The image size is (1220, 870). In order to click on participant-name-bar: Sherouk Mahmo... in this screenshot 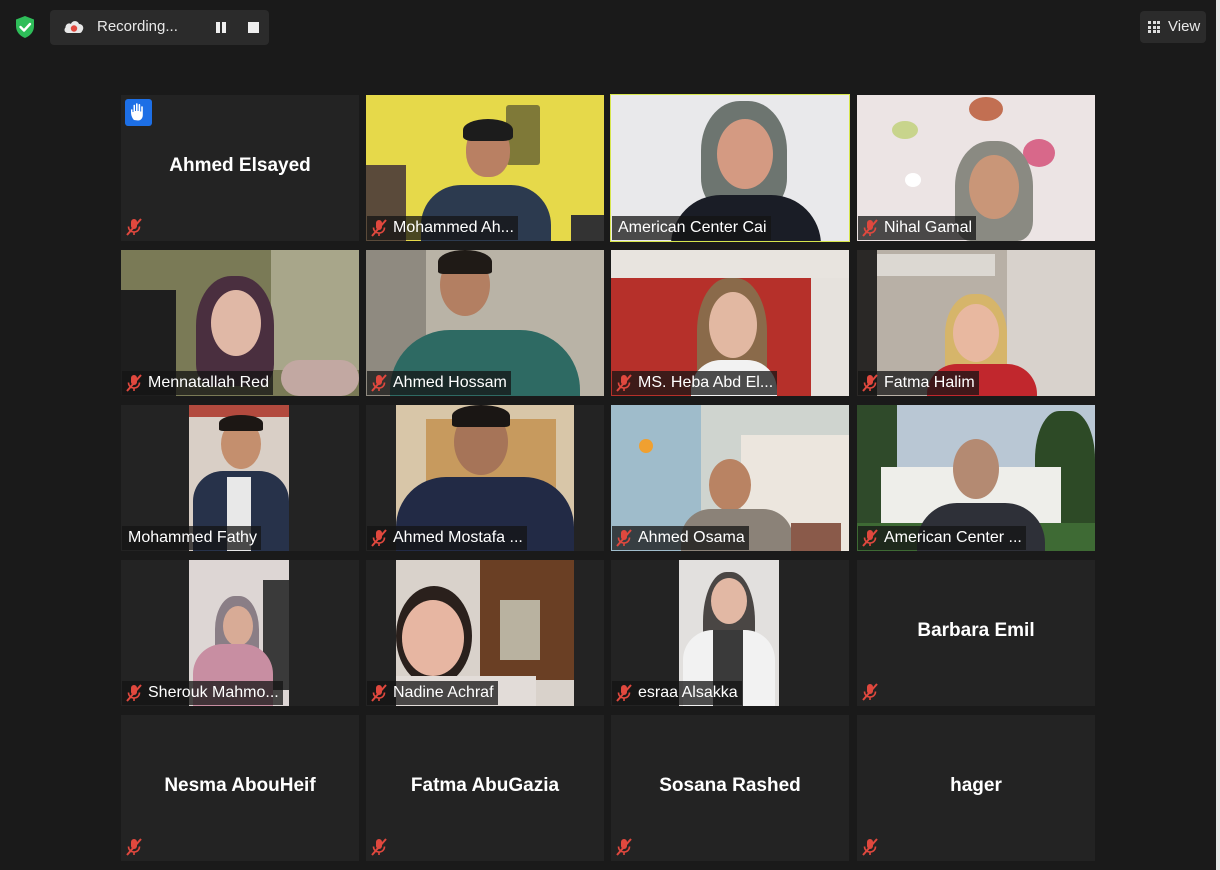, I will do `click(202, 693)`.